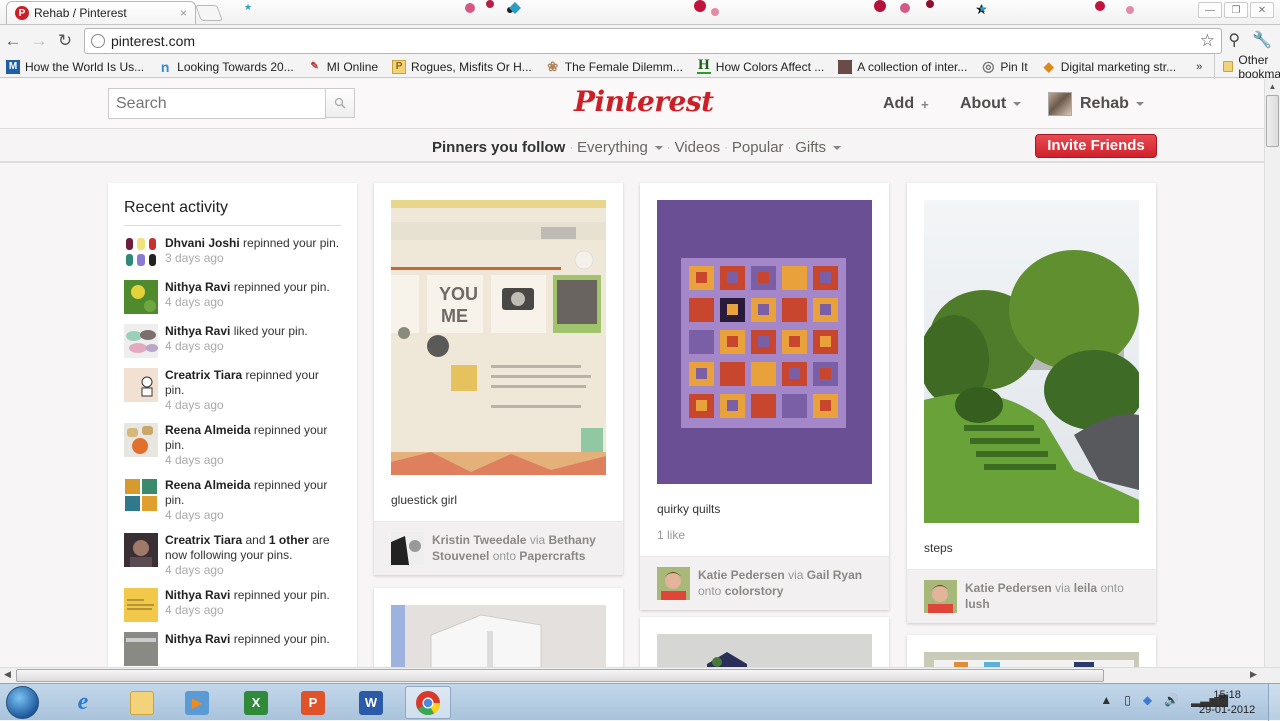 The height and width of the screenshot is (721, 1280). What do you see at coordinates (560, 675) in the screenshot?
I see `horizontal-scroll-thumb` at bounding box center [560, 675].